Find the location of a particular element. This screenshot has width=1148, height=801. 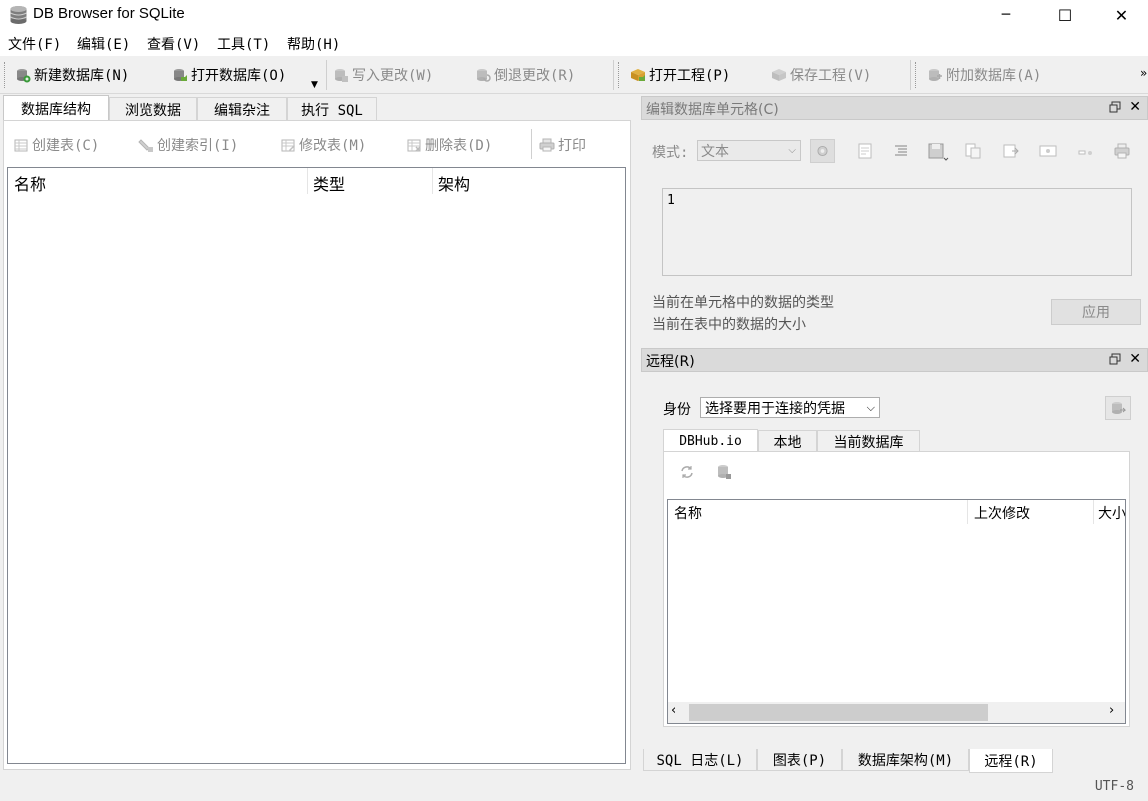

remote-tab-local: 本地 is located at coordinates (787, 441).